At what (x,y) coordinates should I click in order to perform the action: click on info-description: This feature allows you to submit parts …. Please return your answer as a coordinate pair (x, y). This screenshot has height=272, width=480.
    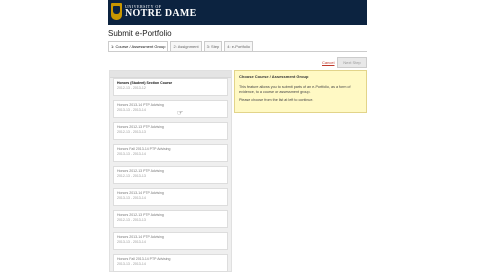
    Looking at the image, I should click on (295, 89).